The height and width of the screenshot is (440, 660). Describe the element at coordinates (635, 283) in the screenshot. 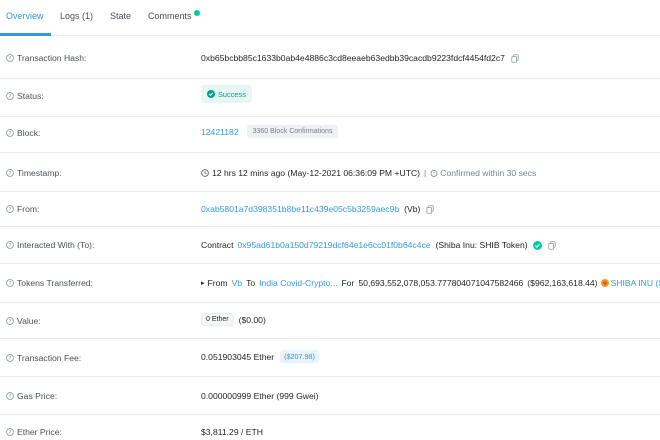

I see `token-link: SHIBA INU (SHIB)` at that location.